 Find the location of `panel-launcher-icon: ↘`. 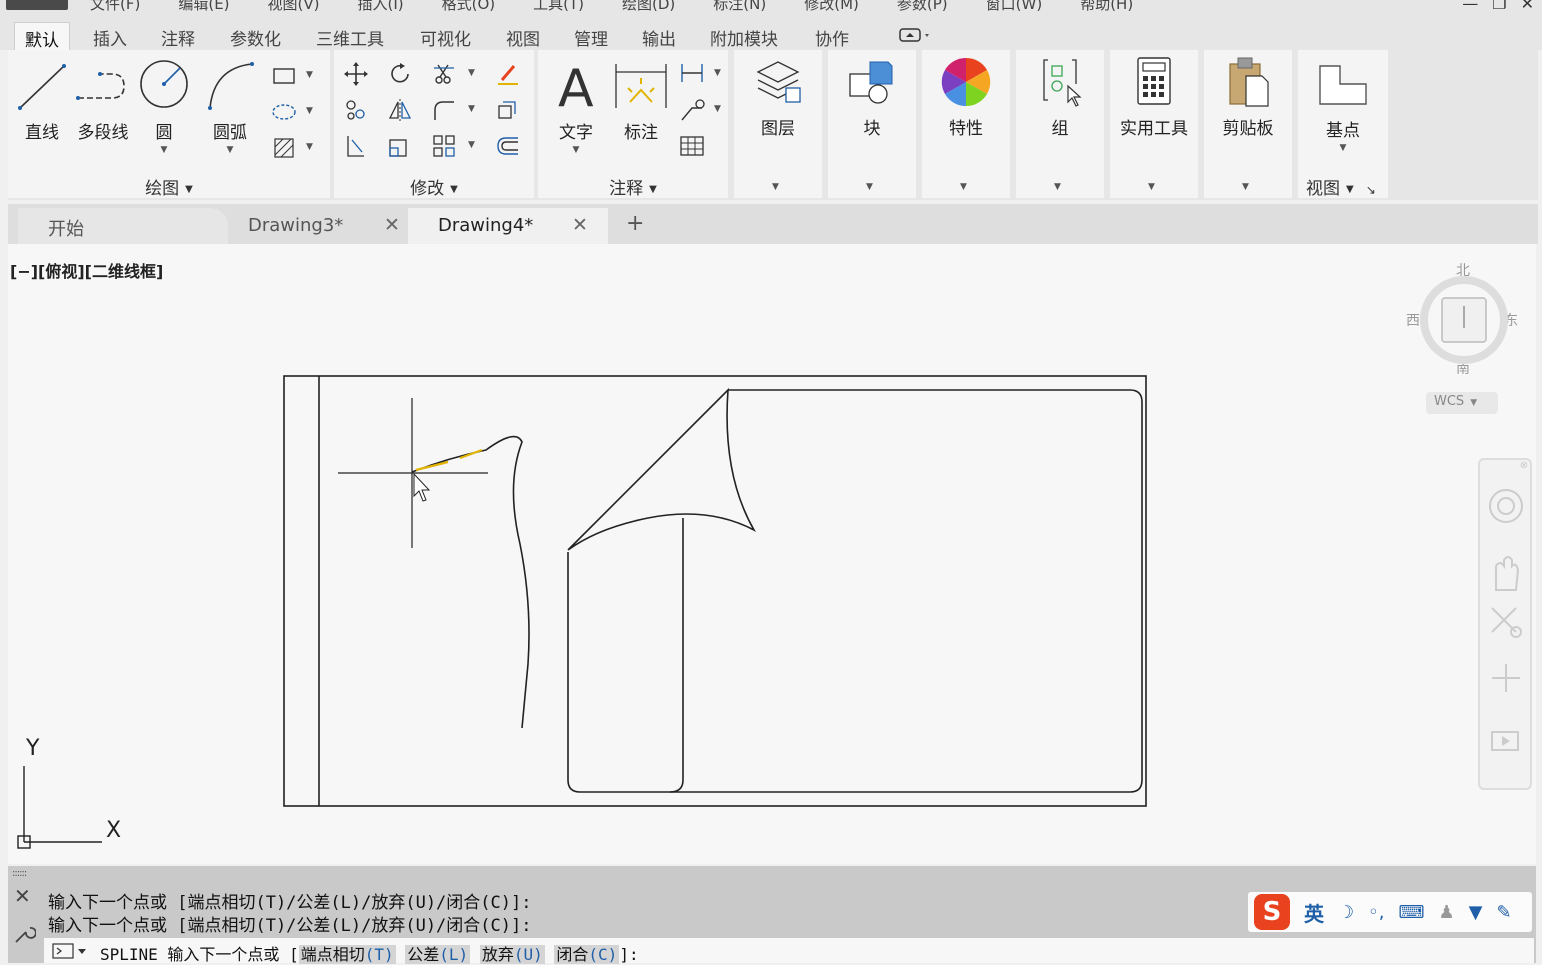

panel-launcher-icon: ↘ is located at coordinates (1371, 190).